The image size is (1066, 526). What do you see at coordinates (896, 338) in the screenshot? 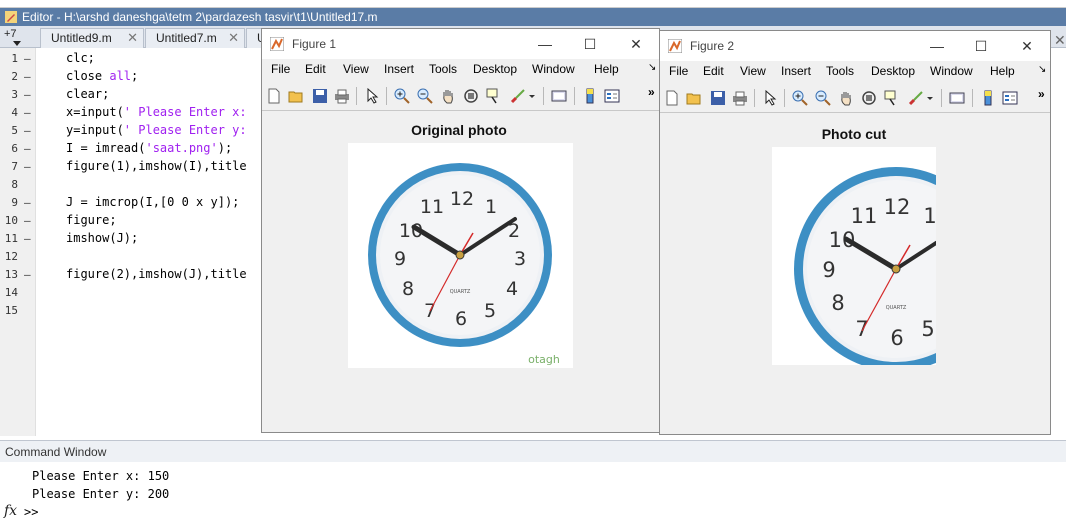
I see `clock-numeral: 6` at bounding box center [896, 338].